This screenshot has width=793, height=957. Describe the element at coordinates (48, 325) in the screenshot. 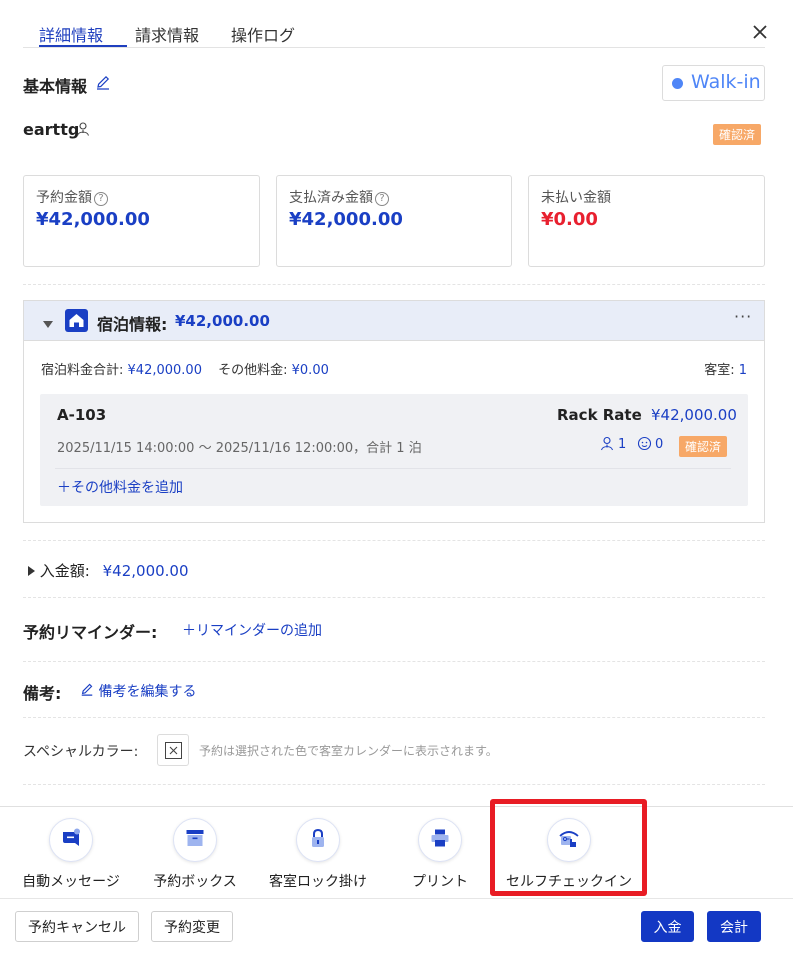

I see `caret-down-icon` at that location.